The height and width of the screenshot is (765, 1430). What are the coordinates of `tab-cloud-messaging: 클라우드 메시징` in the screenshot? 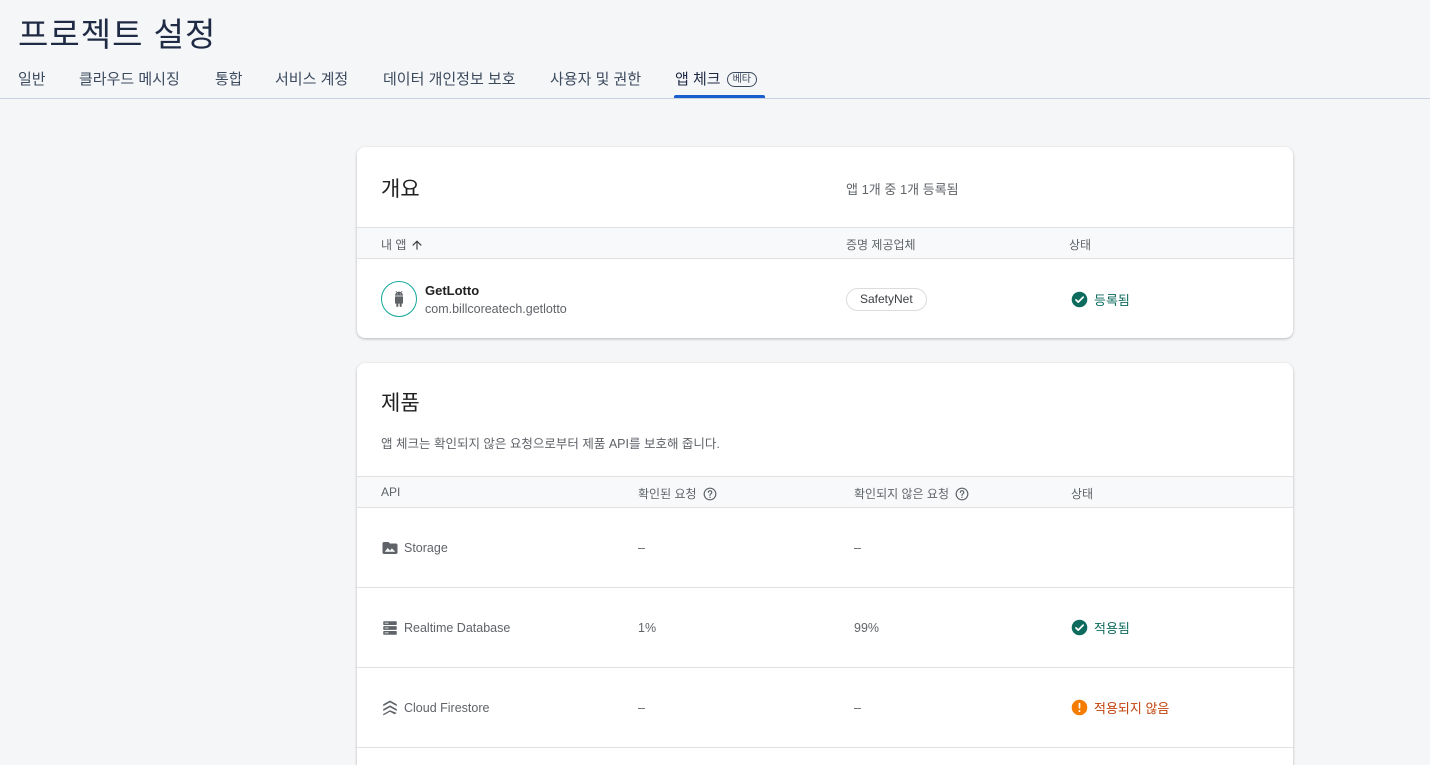 It's located at (129, 78).